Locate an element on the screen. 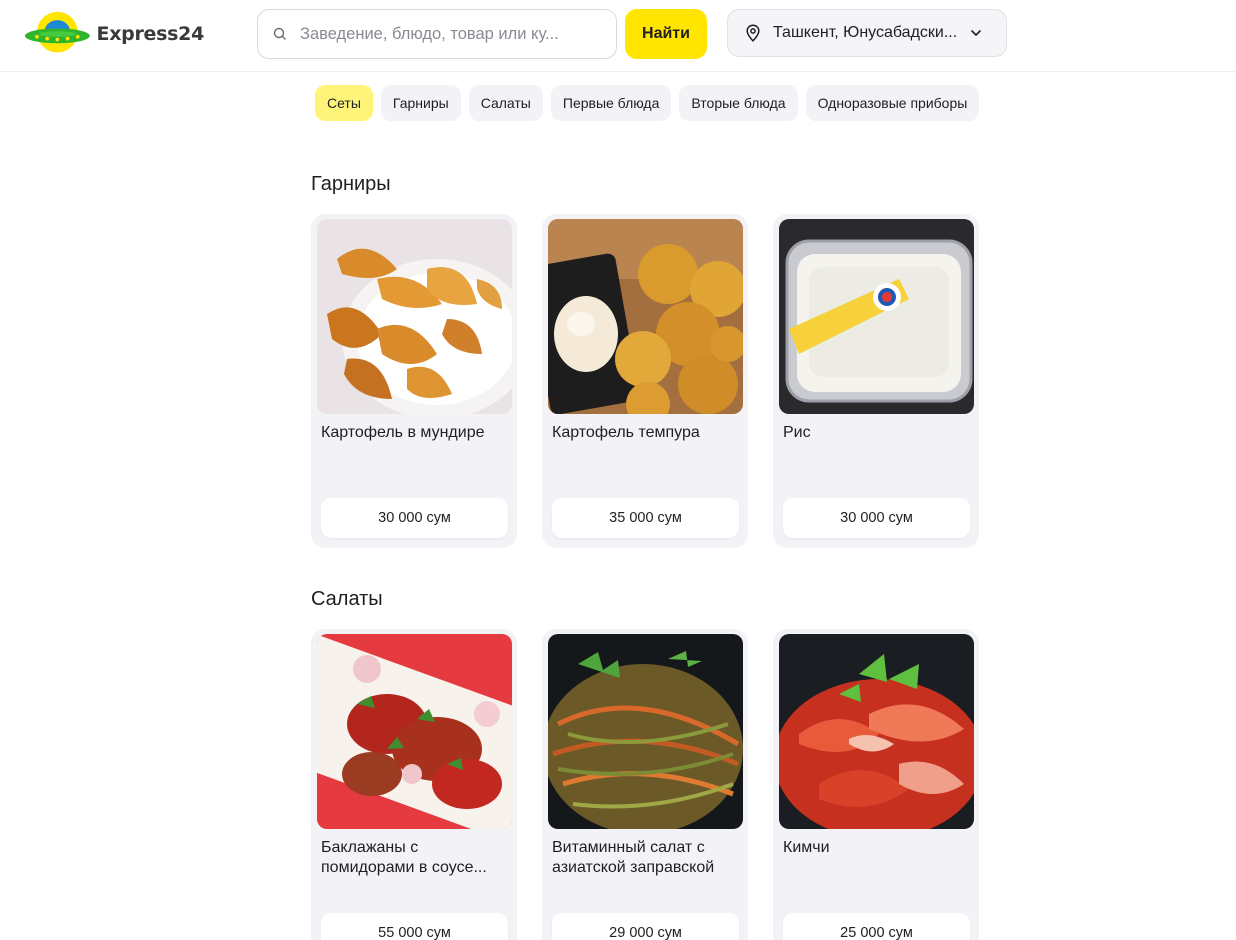 The width and height of the screenshot is (1236, 940). add-to-cart-price-button: 35 000 сум is located at coordinates (645, 518).